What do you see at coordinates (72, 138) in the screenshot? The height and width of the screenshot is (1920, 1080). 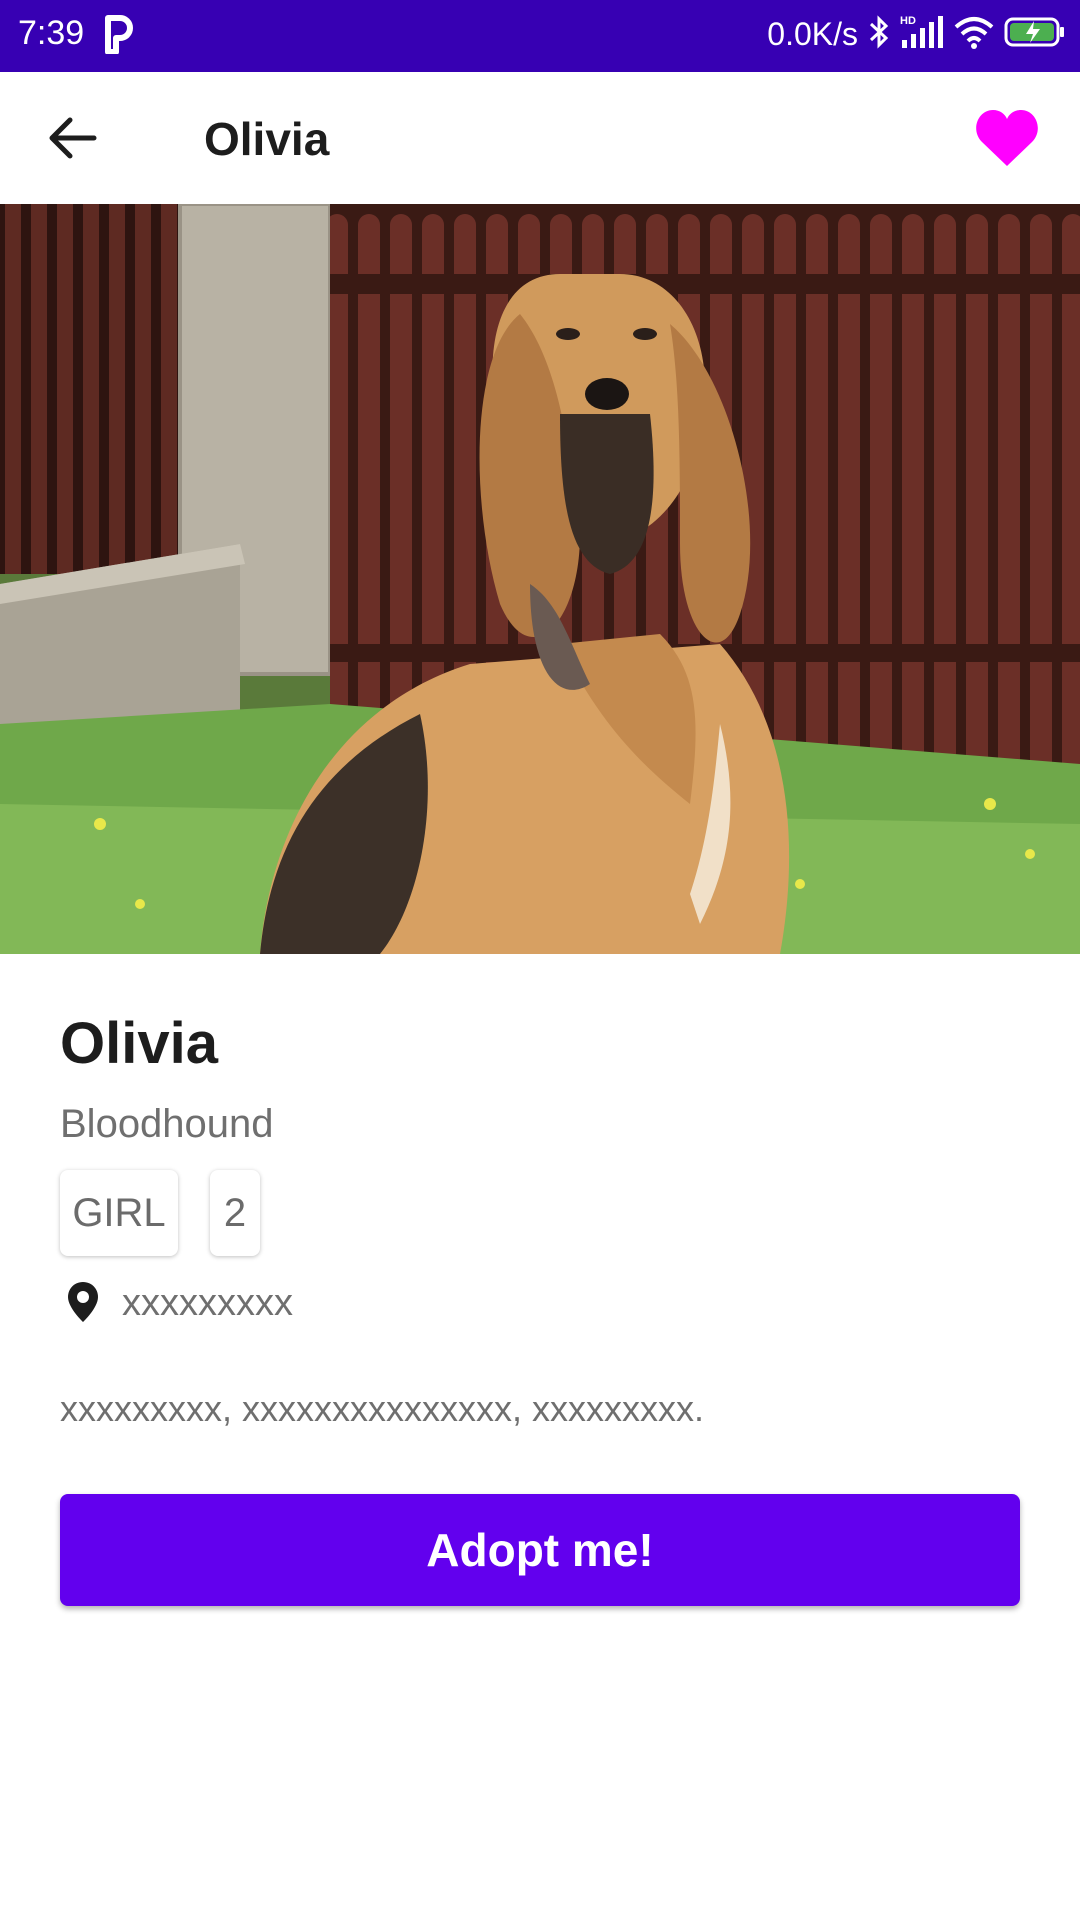 I see `arrow-back-icon` at bounding box center [72, 138].